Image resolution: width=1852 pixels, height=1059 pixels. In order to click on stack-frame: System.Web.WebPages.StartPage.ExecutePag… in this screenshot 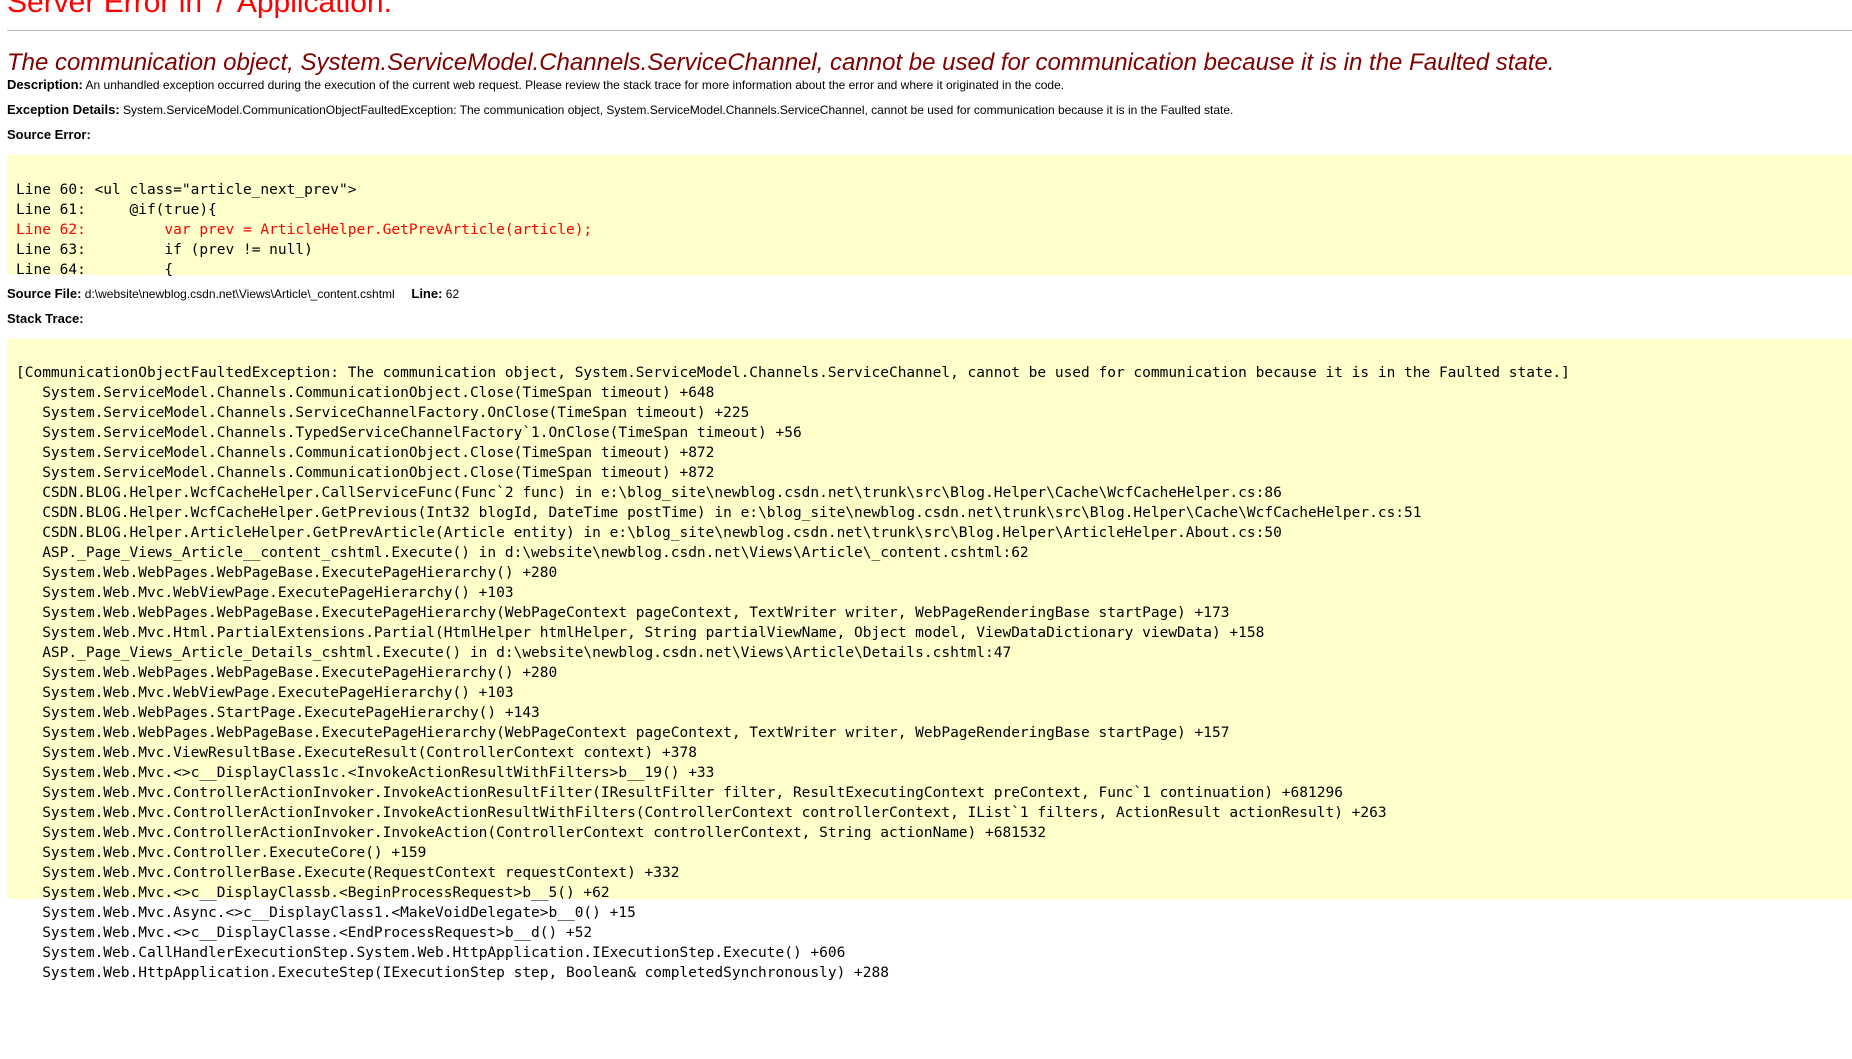, I will do `click(278, 713)`.